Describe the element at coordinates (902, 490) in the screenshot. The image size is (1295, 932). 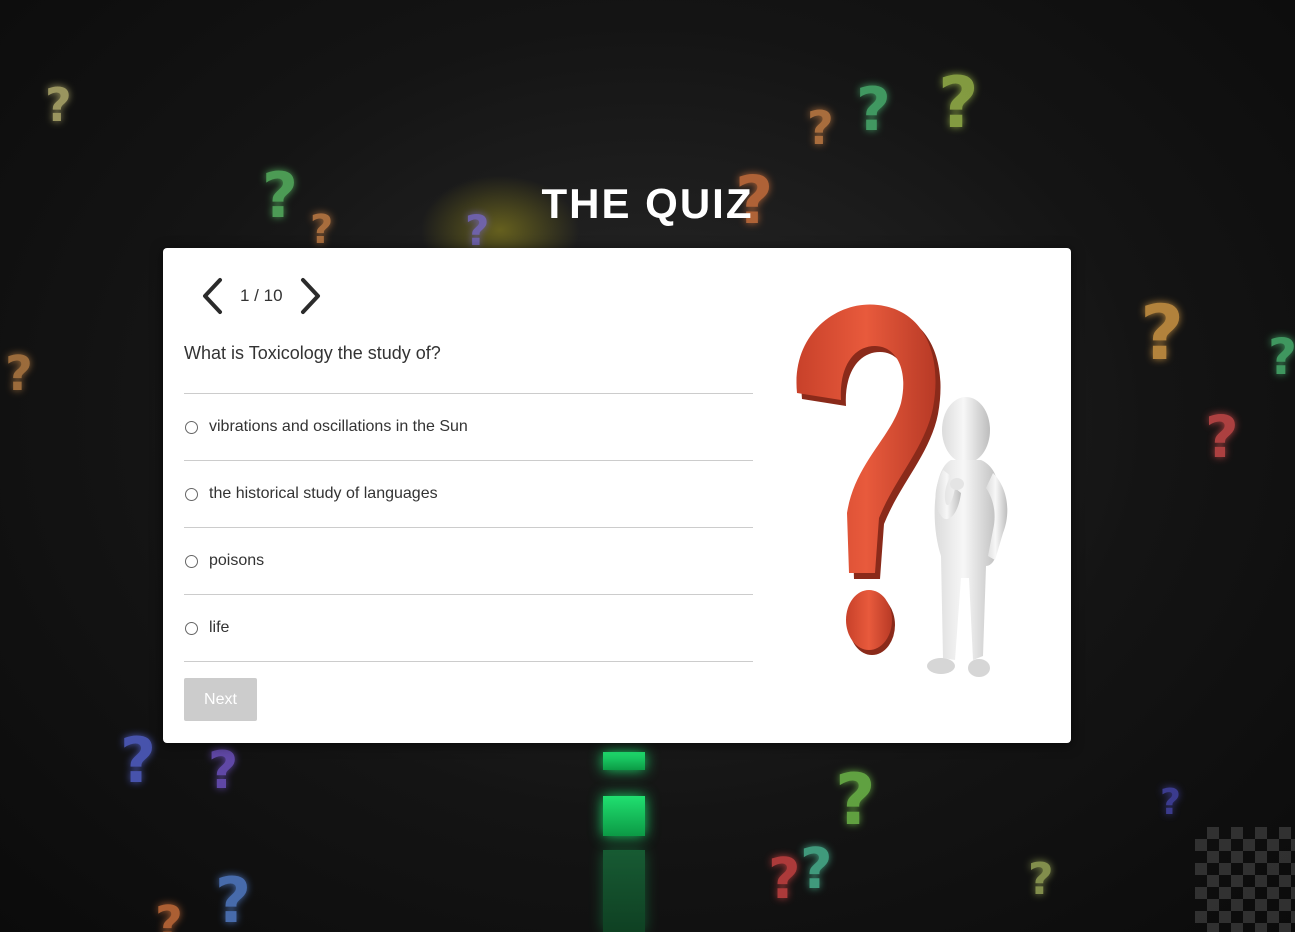
I see `question-mark-figure-illustration` at that location.